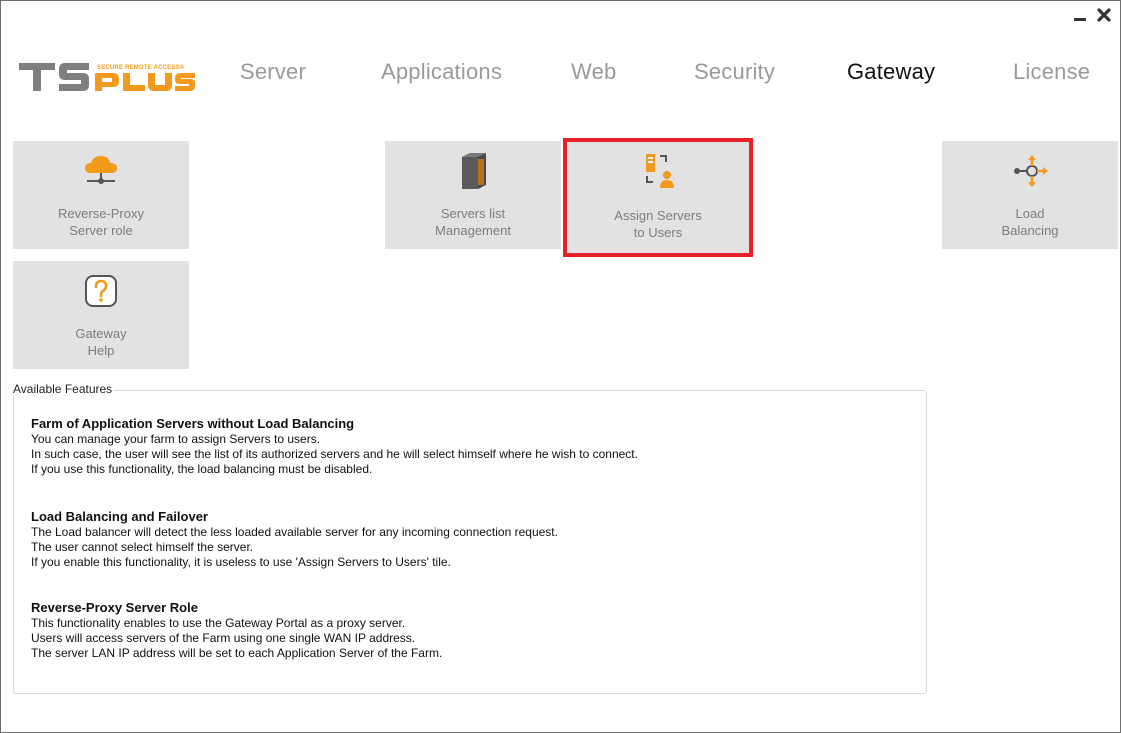 The image size is (1121, 733). I want to click on tile-label: Assign Servers to Users, so click(658, 224).